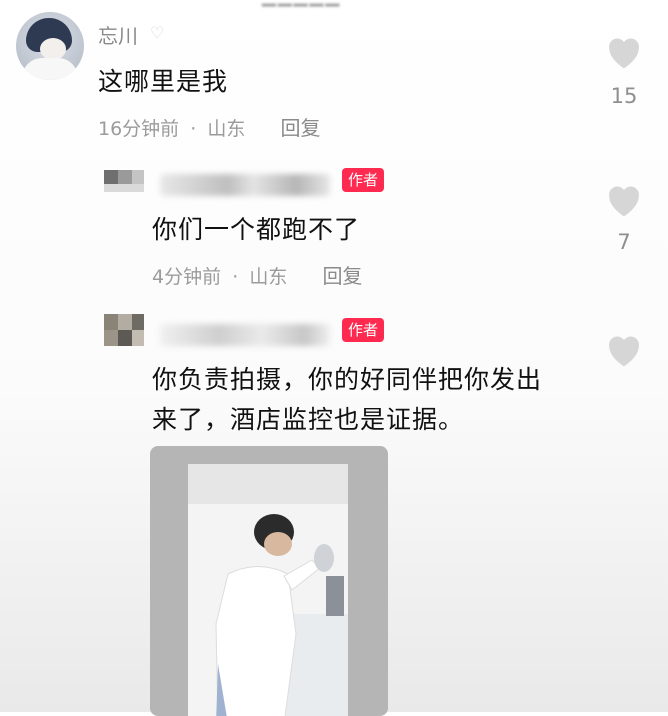 The image size is (668, 716). I want to click on attached-photo, so click(269, 581).